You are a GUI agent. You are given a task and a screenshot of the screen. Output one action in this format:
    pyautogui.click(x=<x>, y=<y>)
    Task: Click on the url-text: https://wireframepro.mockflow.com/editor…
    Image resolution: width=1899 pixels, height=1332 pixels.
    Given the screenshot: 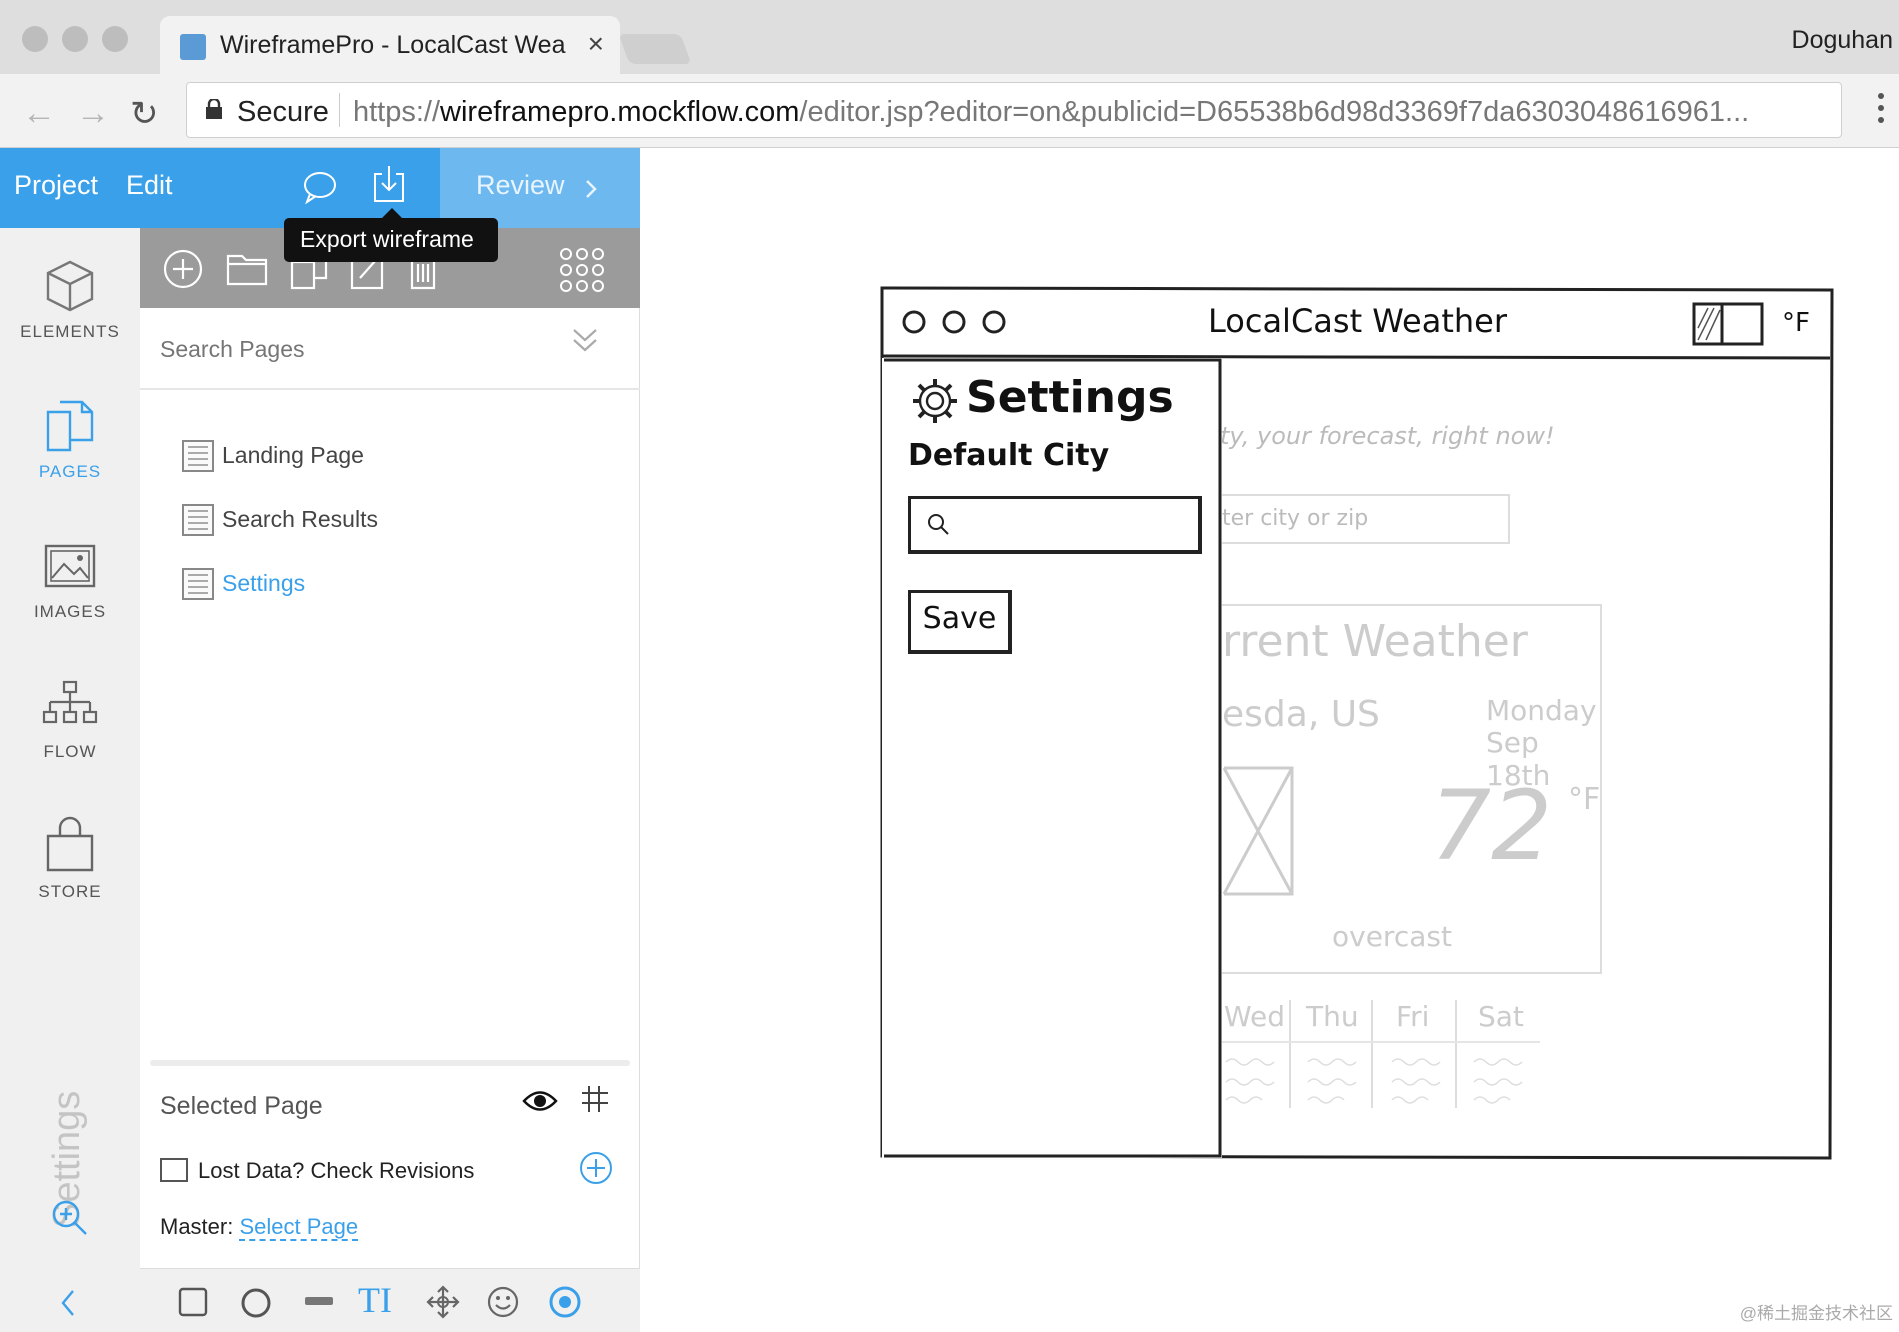 What is the action you would take?
    pyautogui.click(x=1093, y=112)
    